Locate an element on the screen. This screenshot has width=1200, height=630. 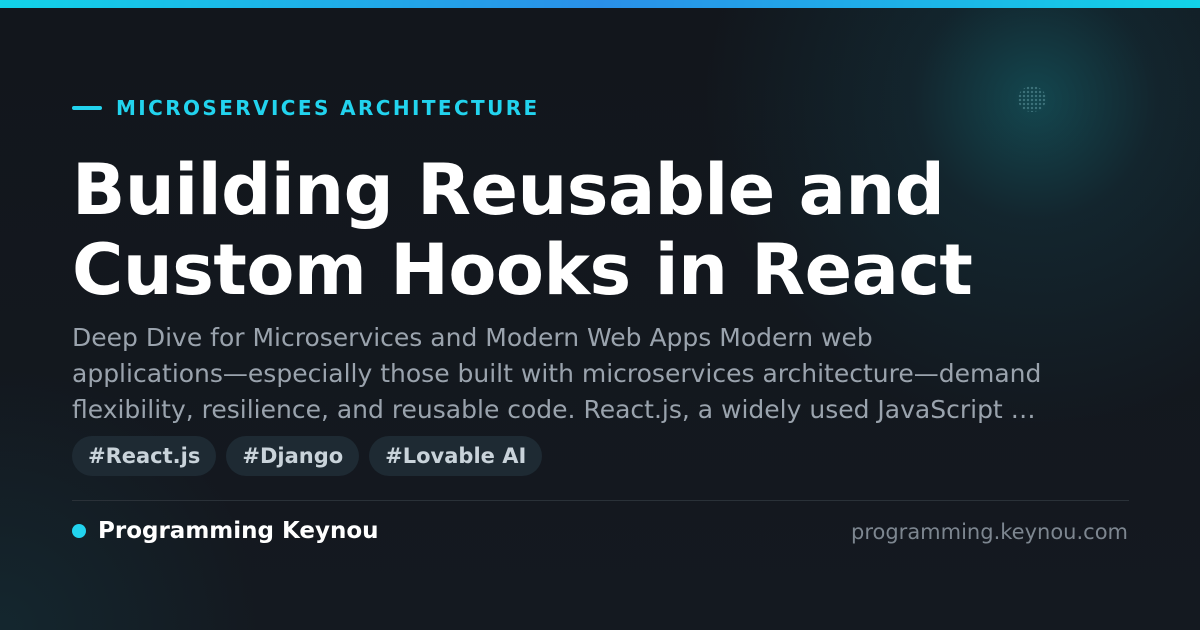
category-kicker: MICROSERVICES ARCHITECTURE is located at coordinates (306, 108).